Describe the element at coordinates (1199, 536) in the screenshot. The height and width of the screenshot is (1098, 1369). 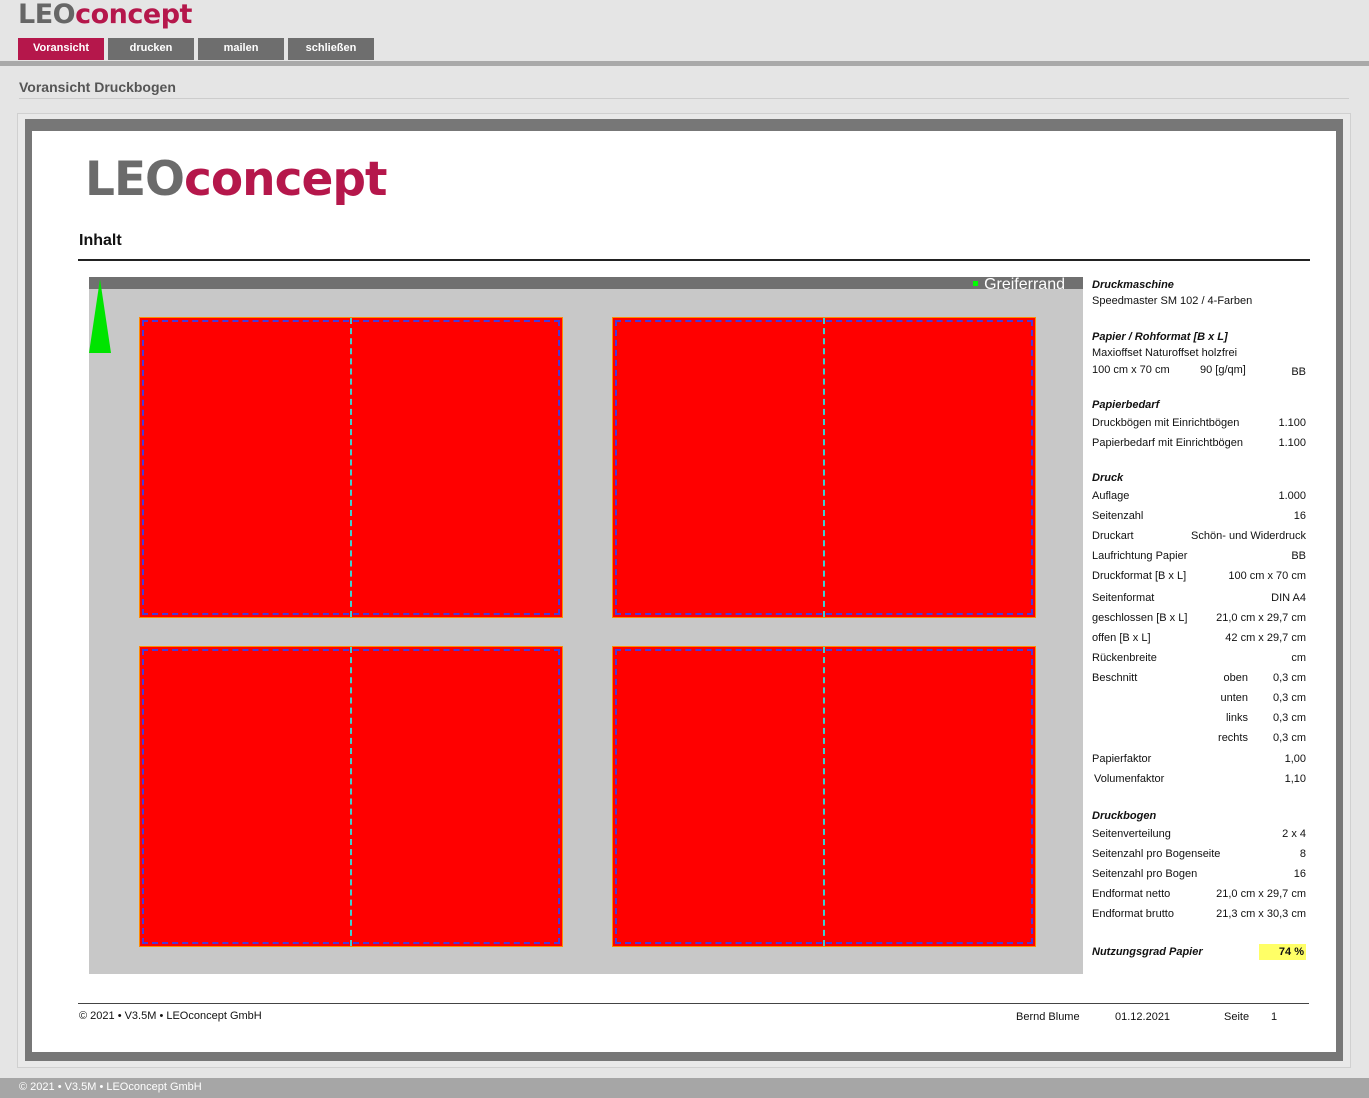
I see `druck-row: Druckart Schön- und Widerdruck` at that location.